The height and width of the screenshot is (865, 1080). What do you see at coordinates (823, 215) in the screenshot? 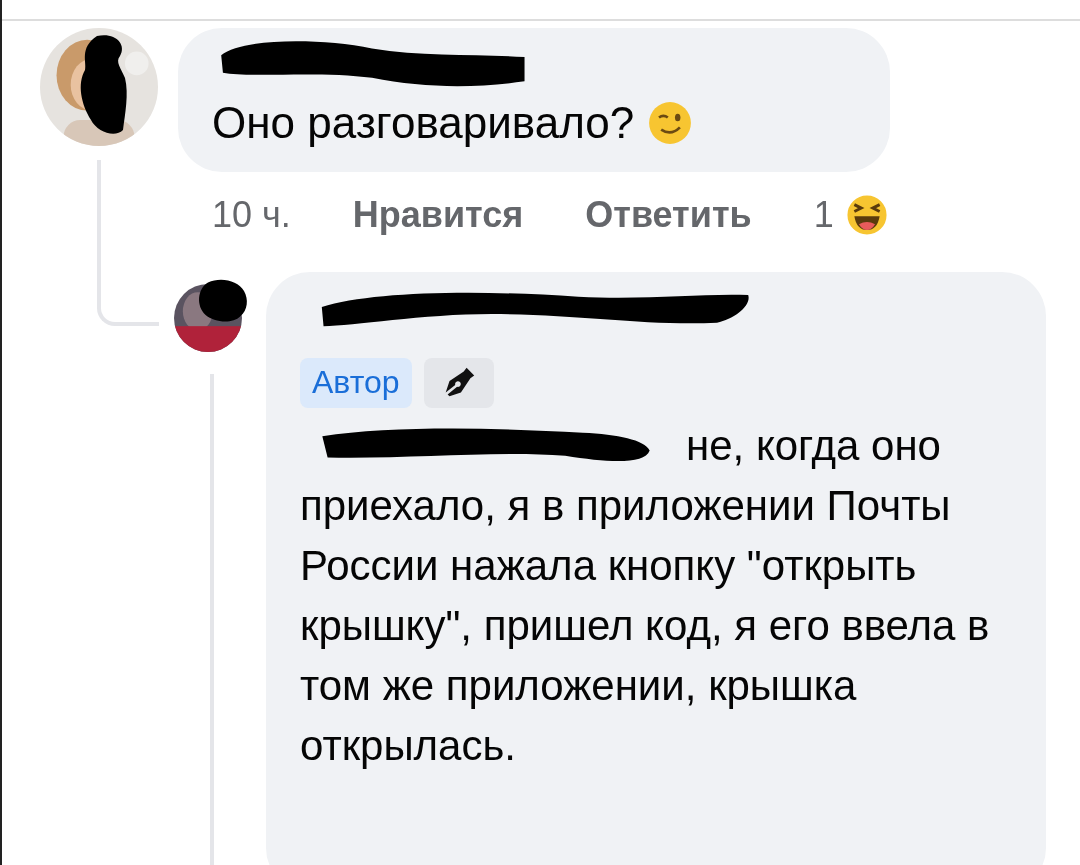
I see `reaction-count: 1` at bounding box center [823, 215].